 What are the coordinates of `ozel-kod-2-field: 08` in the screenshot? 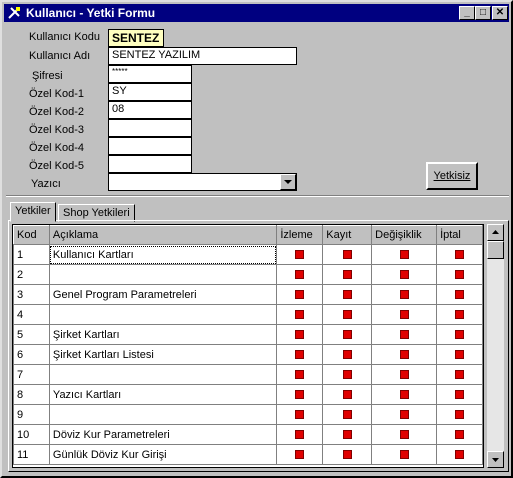 It's located at (150, 110).